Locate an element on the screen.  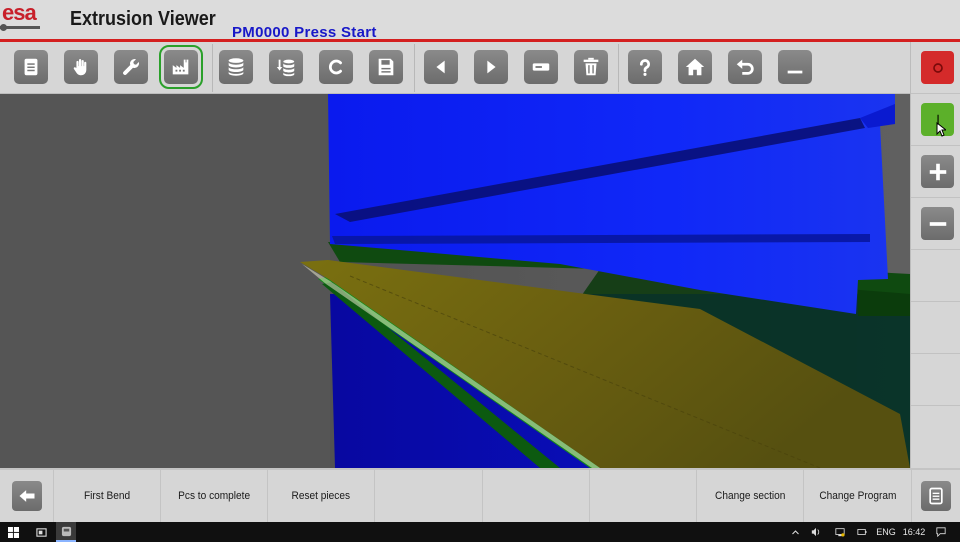
zoom-in-icon is located at coordinates (937, 171).